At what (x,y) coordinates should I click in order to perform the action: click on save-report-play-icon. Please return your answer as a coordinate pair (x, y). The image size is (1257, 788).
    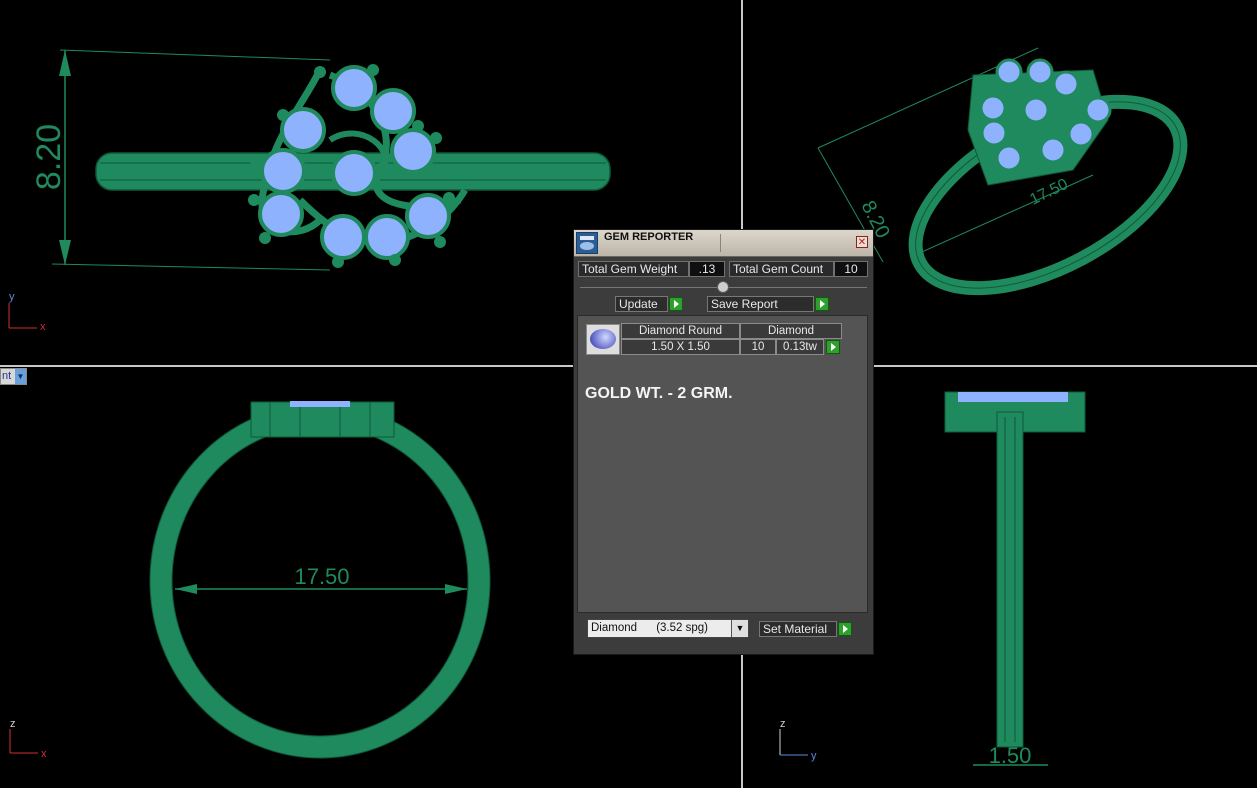
    Looking at the image, I should click on (822, 304).